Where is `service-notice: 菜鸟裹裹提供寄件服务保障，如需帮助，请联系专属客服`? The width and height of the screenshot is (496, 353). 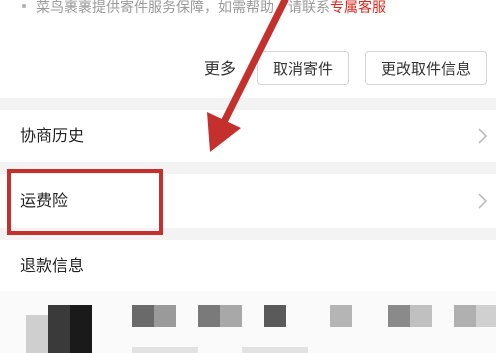
service-notice: 菜鸟裹裹提供寄件服务保障，如需帮助，请联系专属客服 is located at coordinates (204, 10).